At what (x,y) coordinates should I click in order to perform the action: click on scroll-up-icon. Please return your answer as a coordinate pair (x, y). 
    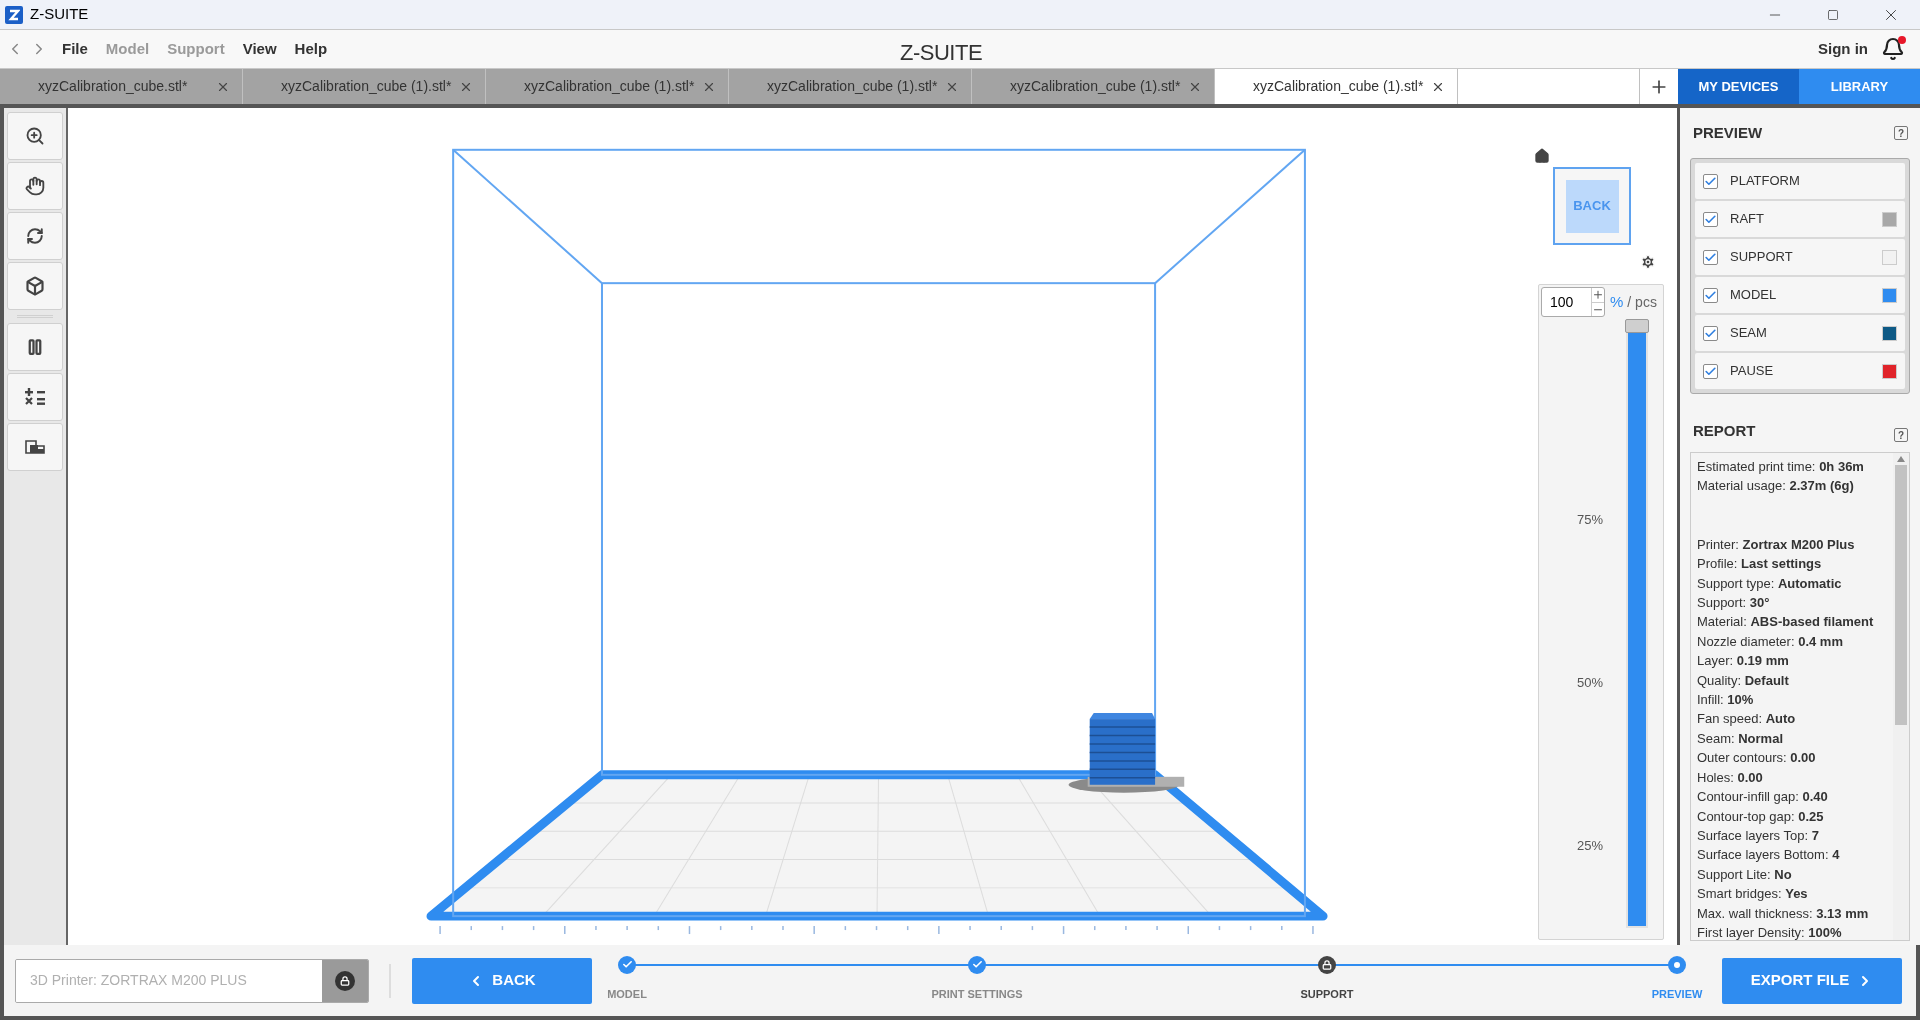
    Looking at the image, I should click on (1901, 459).